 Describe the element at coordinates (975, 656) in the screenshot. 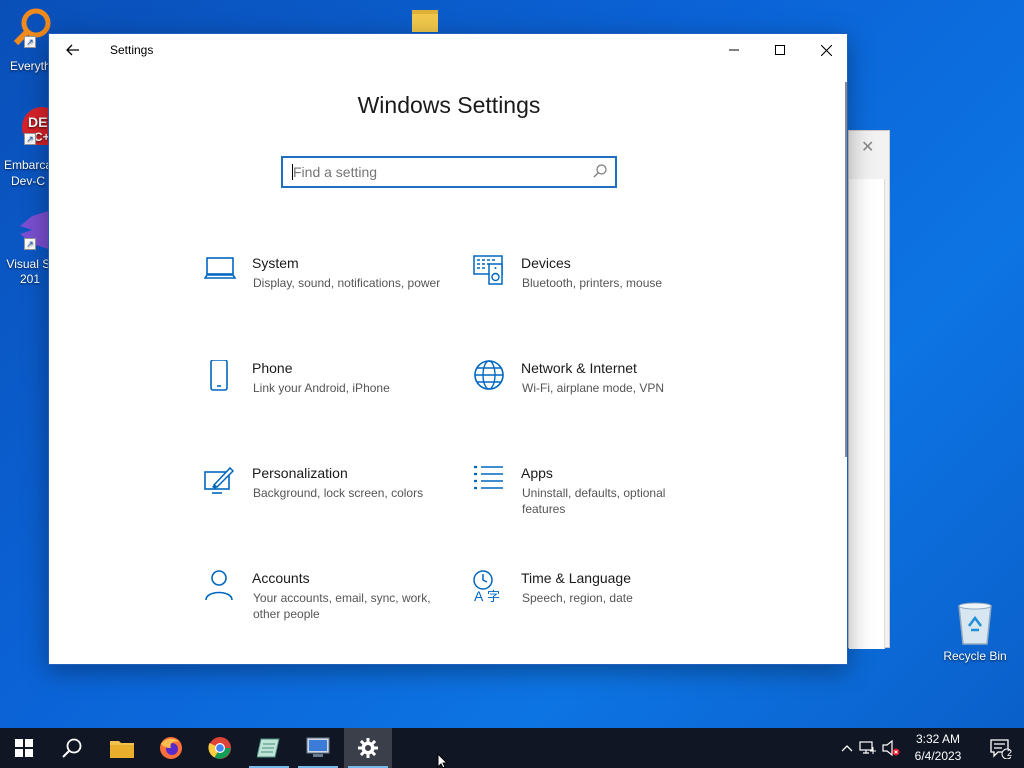

I see `recycle-bin-label: Recycle Bin` at that location.